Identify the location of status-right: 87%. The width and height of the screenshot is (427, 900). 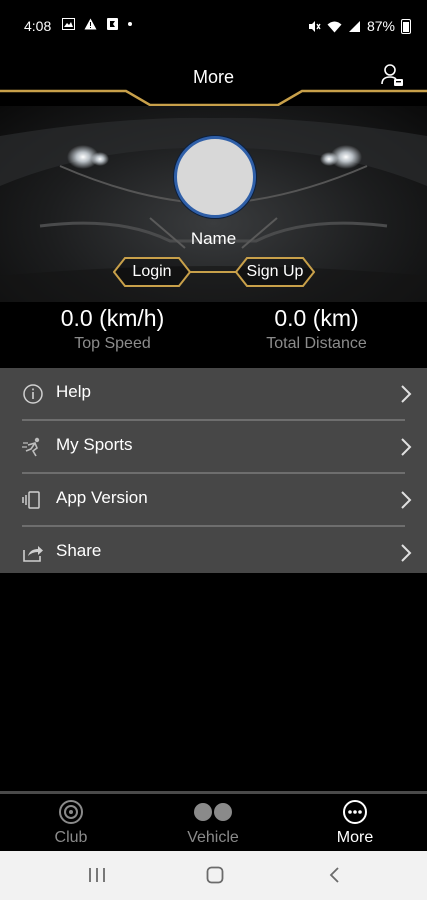
(359, 26).